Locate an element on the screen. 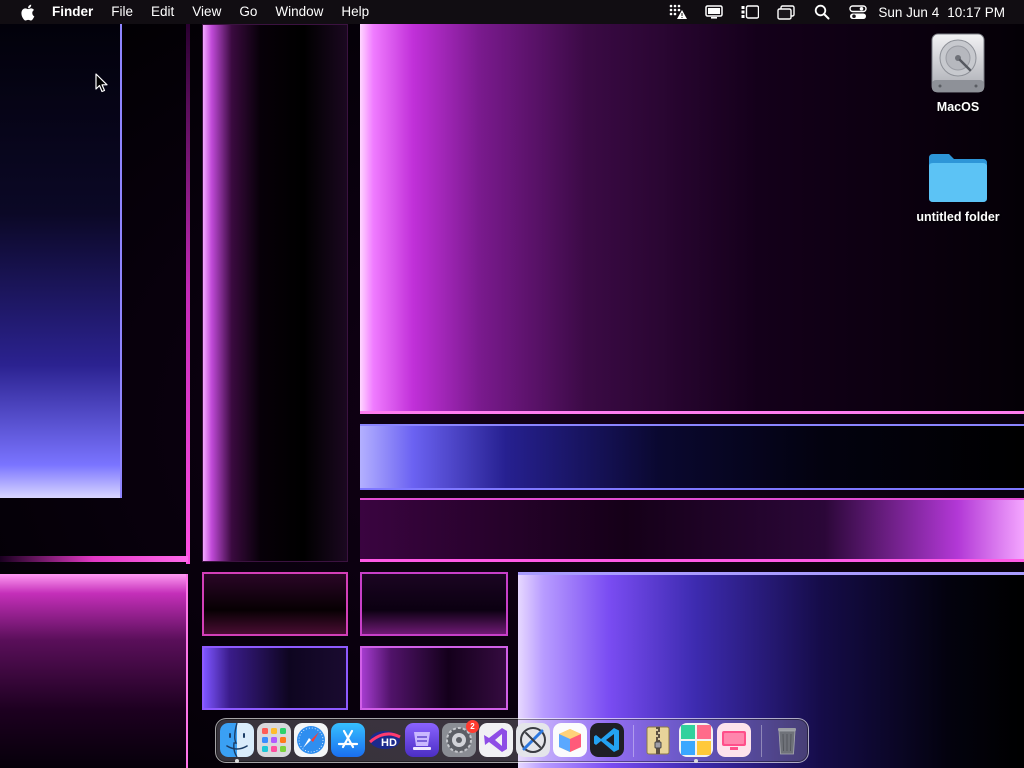 This screenshot has width=1024, height=768. dock-app-hd-video: HD is located at coordinates (385, 740).